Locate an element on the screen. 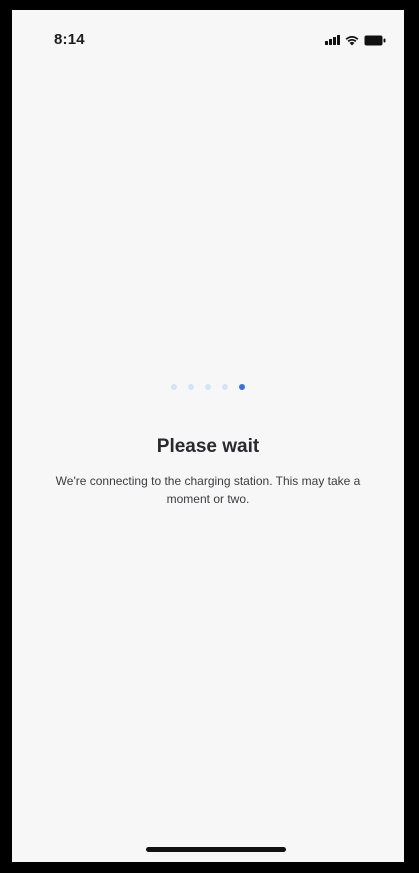  wifi-icon is located at coordinates (352, 40).